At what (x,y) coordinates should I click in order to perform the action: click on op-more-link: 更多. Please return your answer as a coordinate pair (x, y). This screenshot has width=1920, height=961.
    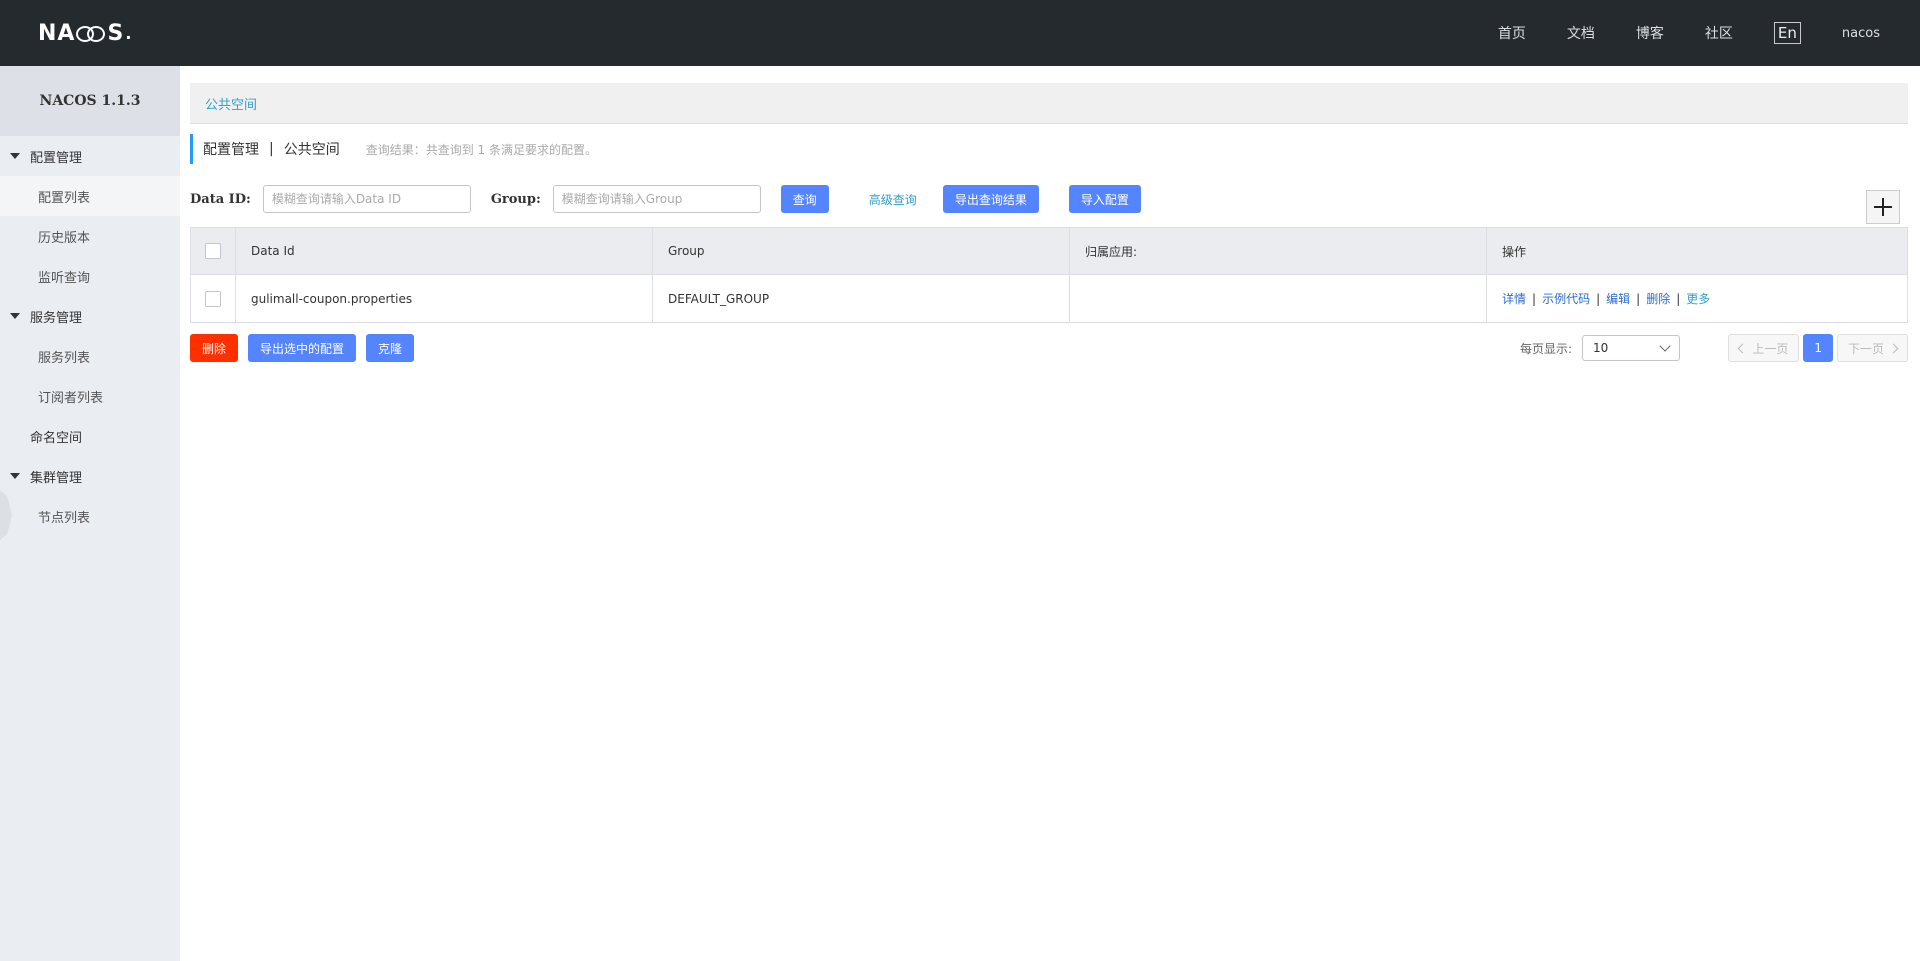
    Looking at the image, I should click on (1698, 299).